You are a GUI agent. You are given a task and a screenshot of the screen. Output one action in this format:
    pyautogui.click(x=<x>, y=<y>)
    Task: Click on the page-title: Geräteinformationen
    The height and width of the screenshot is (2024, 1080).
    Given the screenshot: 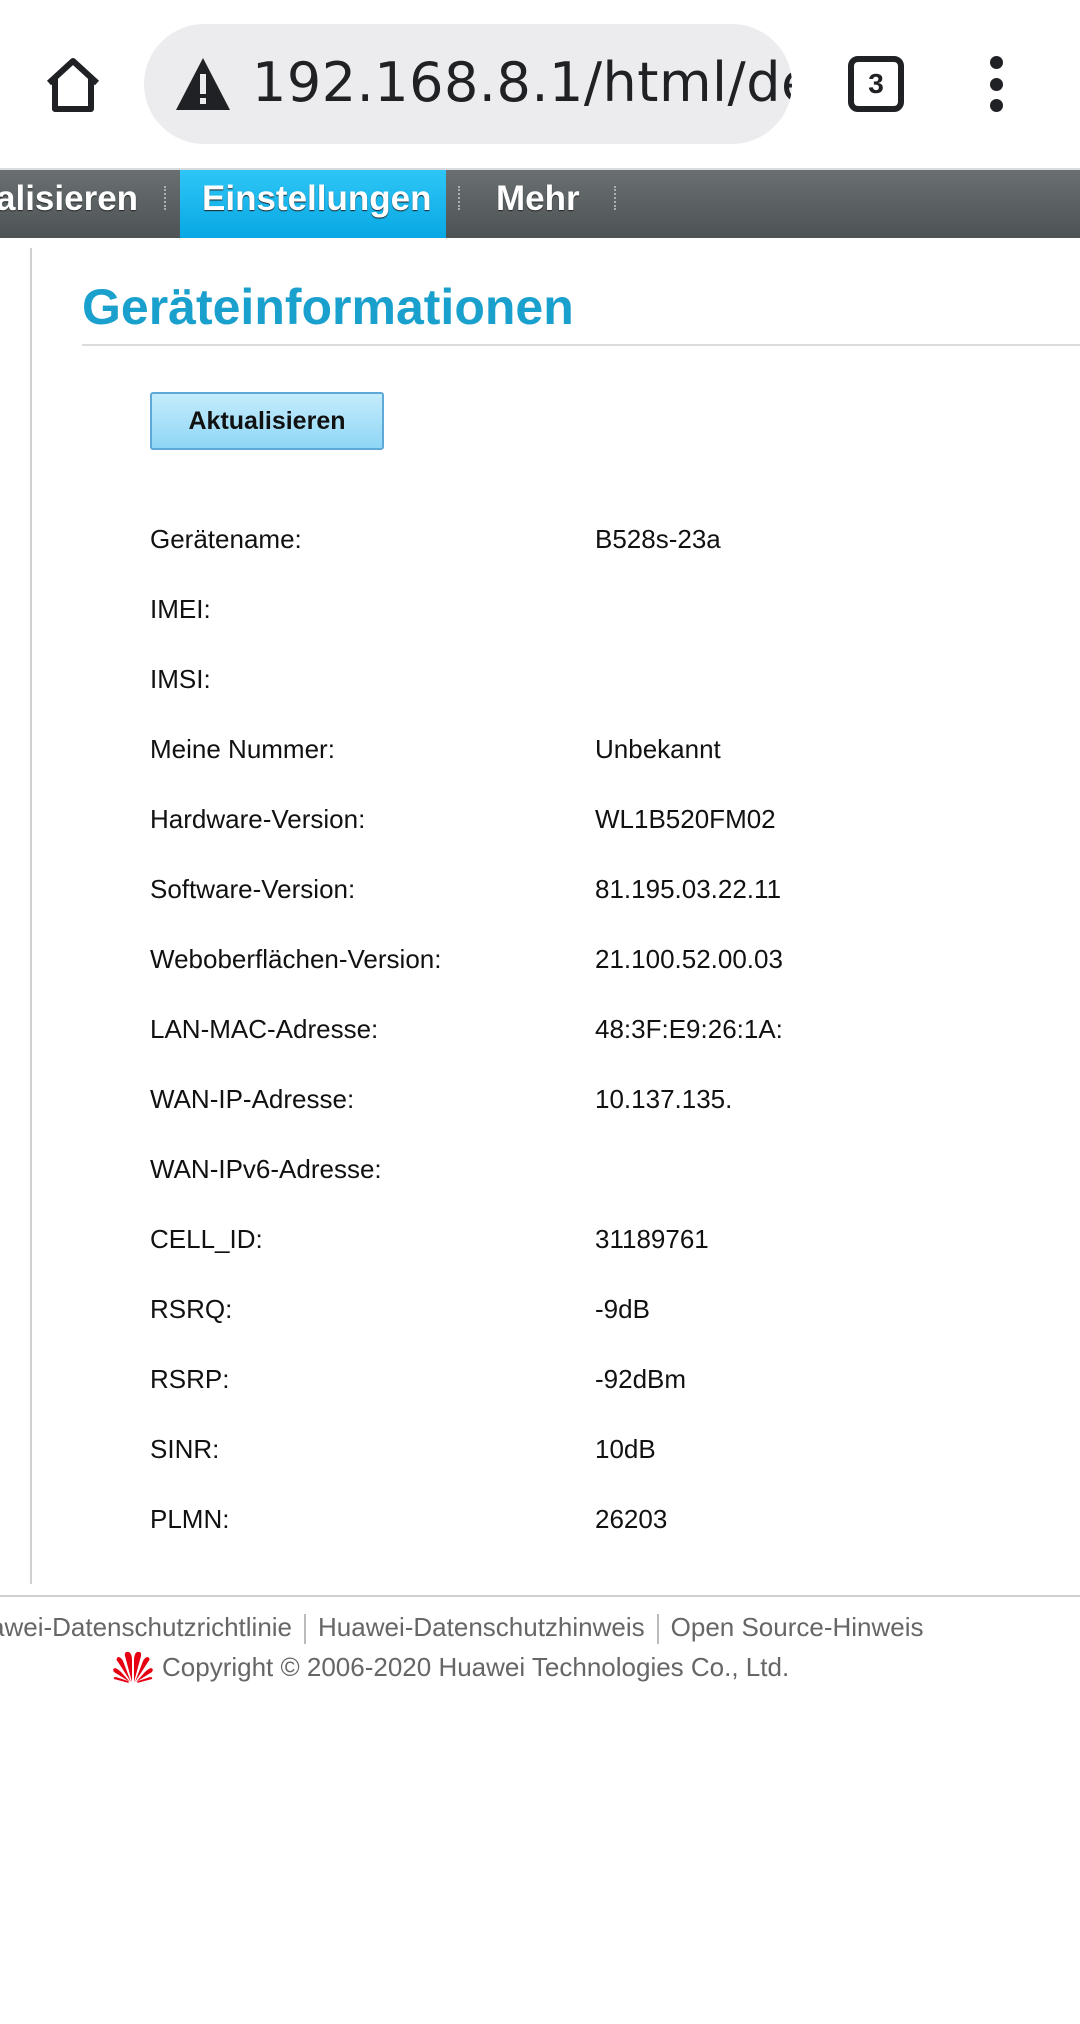 What is the action you would take?
    pyautogui.click(x=328, y=307)
    